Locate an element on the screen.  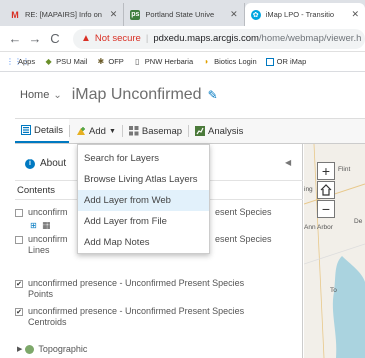
tab-title: iMap LPO - Transitio is located at coordinates (300, 14).